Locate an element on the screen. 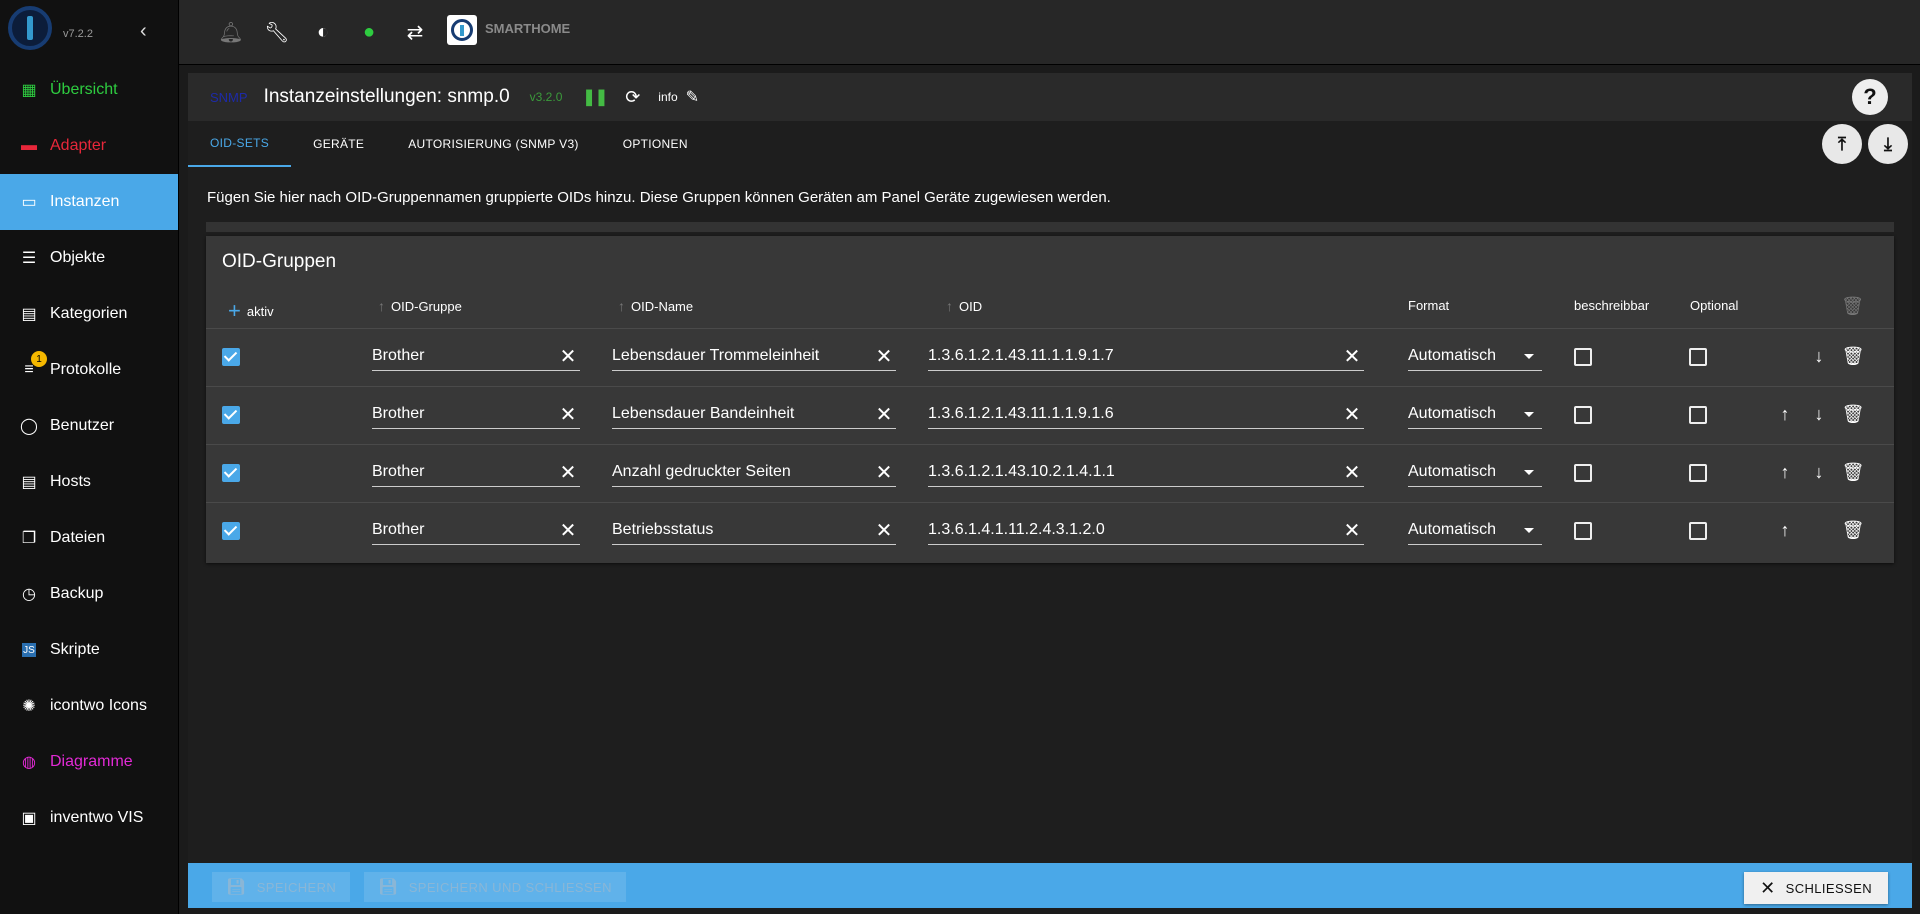 This screenshot has height=914, width=1920. tab-authorization: AUTORISIERUNG (SNMP V3) is located at coordinates (493, 144).